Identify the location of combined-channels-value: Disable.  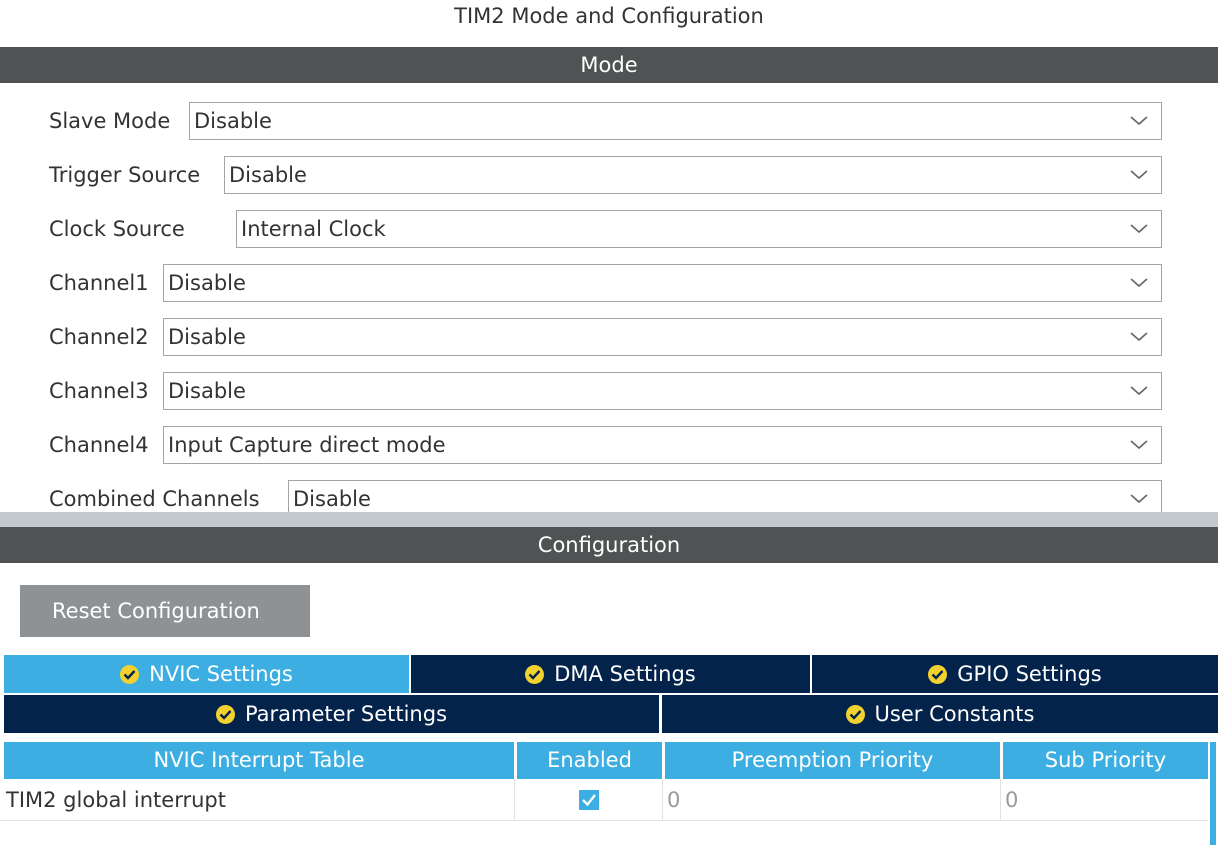
(332, 499).